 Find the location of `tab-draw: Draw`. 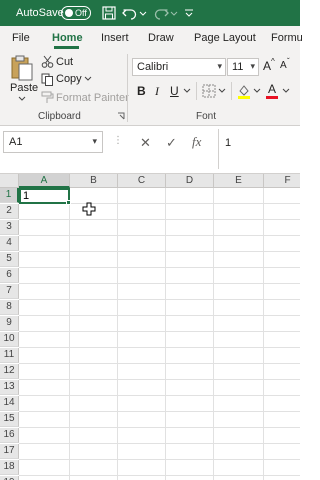

tab-draw: Draw is located at coordinates (161, 38).